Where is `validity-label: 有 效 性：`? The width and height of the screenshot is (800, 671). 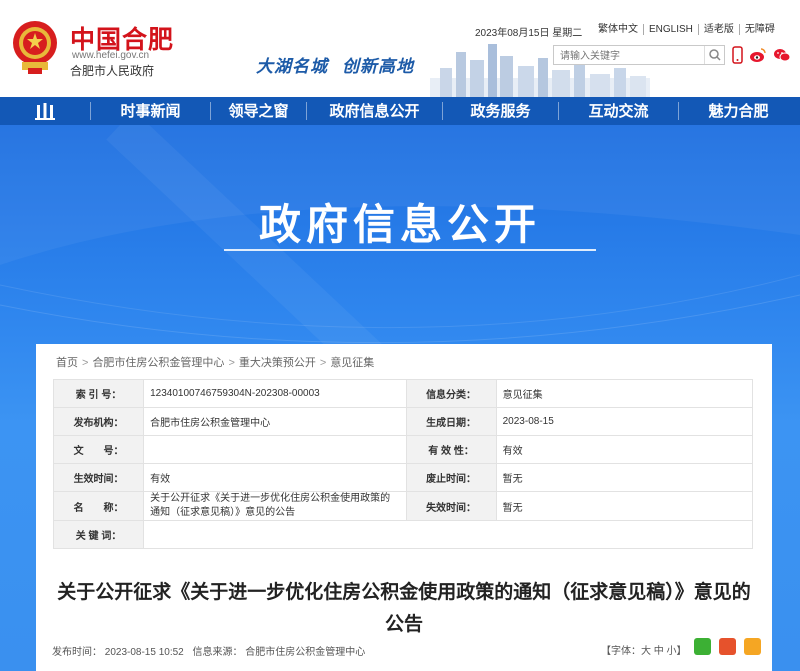
validity-label: 有 效 性： is located at coordinates (451, 449).